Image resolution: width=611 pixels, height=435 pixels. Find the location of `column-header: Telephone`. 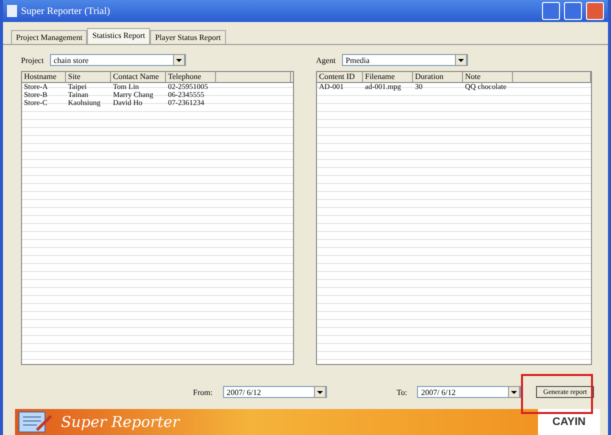

column-header: Telephone is located at coordinates (191, 77).